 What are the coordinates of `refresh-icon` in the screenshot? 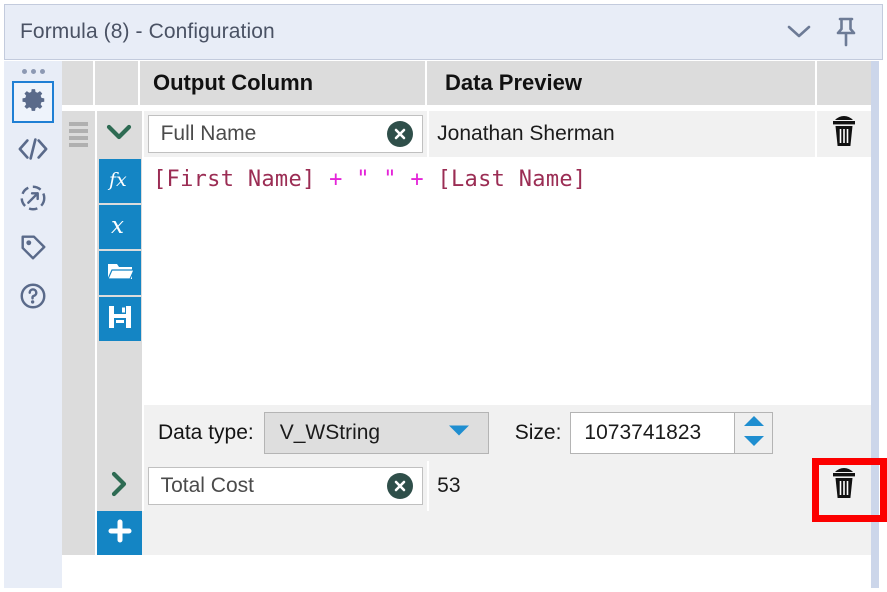 It's located at (33, 200).